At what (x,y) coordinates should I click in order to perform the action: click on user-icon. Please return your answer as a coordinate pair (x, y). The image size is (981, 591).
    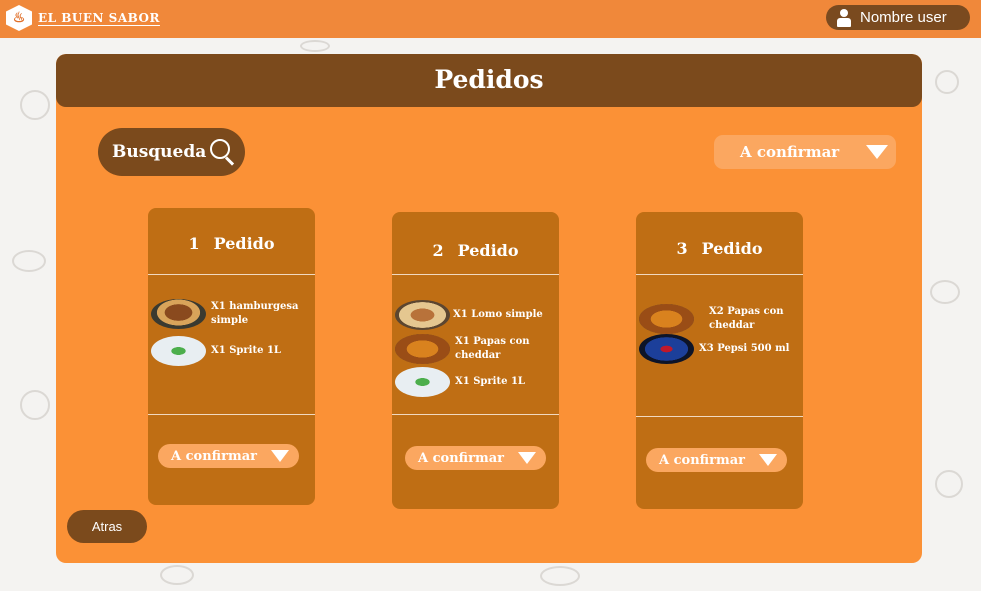
    Looking at the image, I should click on (844, 17).